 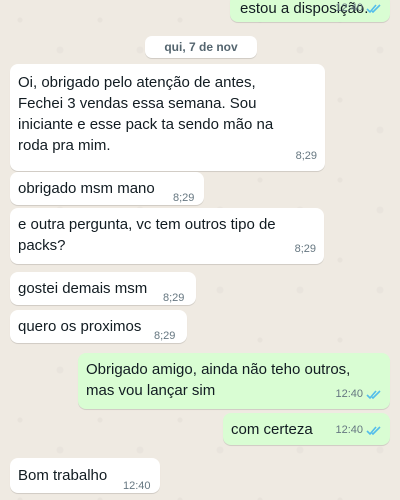 I want to click on message-text: obrigado msm mano, so click(x=86, y=188).